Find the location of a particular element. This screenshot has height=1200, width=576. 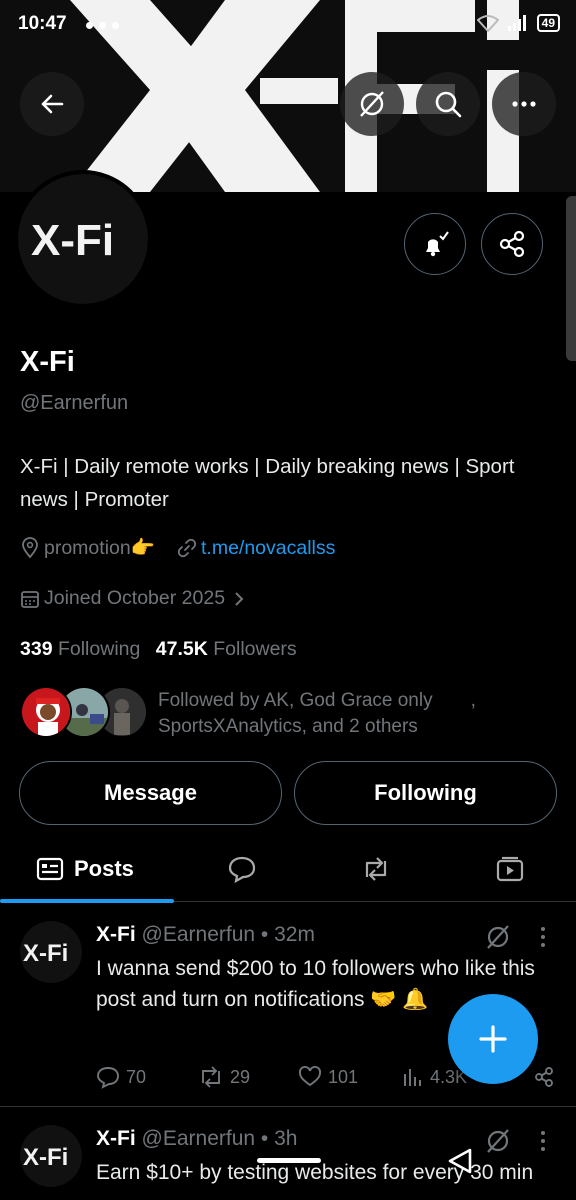

signal-icon is located at coordinates (516, 23).